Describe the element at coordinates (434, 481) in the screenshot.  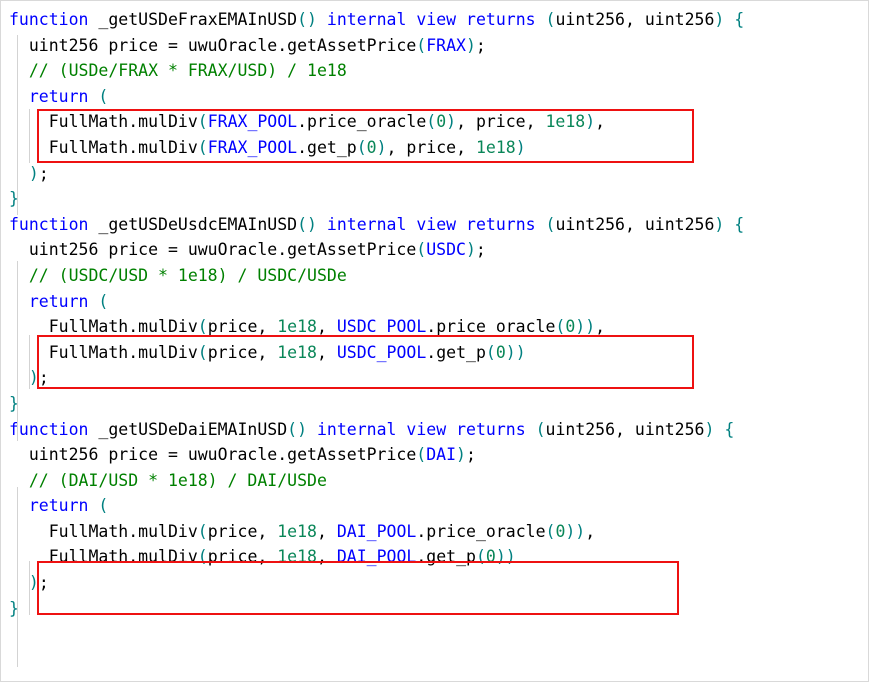
I see `code-line: // (DAI/USD * 1e18) / DAI/USDe` at that location.